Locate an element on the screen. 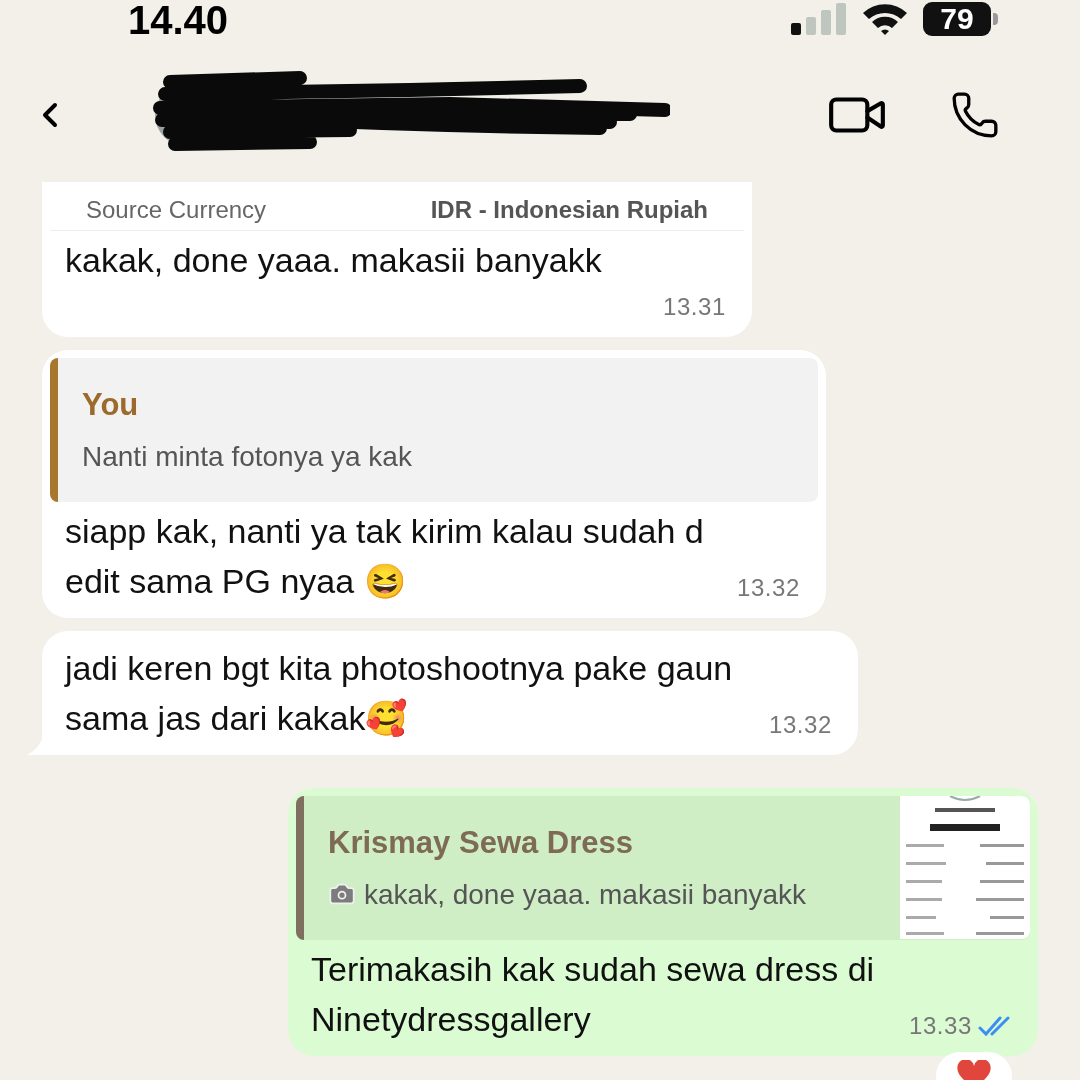 The image size is (1080, 1080). quote-text: Nanti minta fotonya ya kak is located at coordinates (247, 456).